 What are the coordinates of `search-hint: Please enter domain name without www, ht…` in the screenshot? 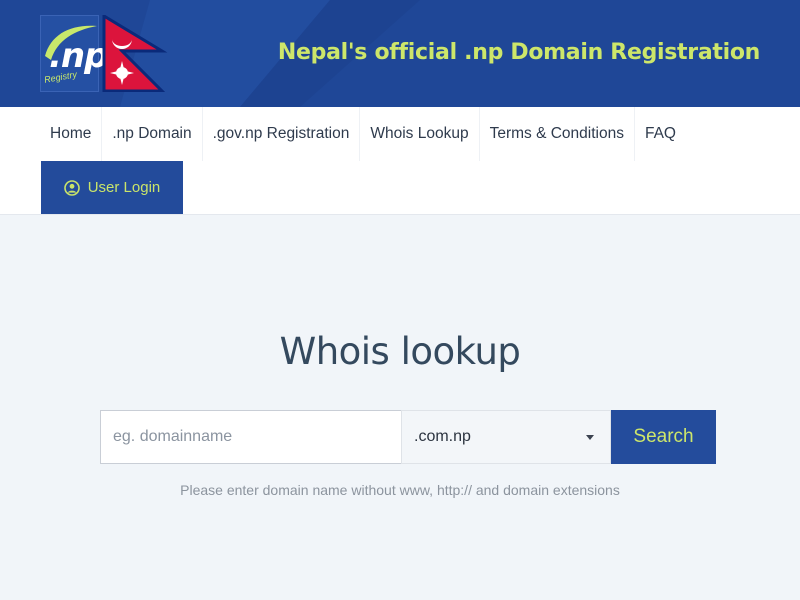 It's located at (400, 490).